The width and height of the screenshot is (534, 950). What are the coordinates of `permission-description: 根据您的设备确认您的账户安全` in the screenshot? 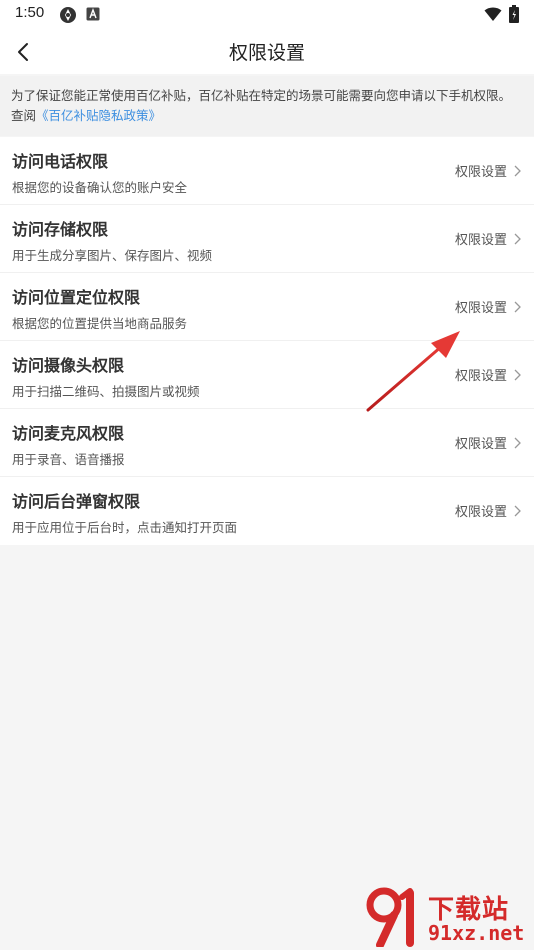 It's located at (100, 187).